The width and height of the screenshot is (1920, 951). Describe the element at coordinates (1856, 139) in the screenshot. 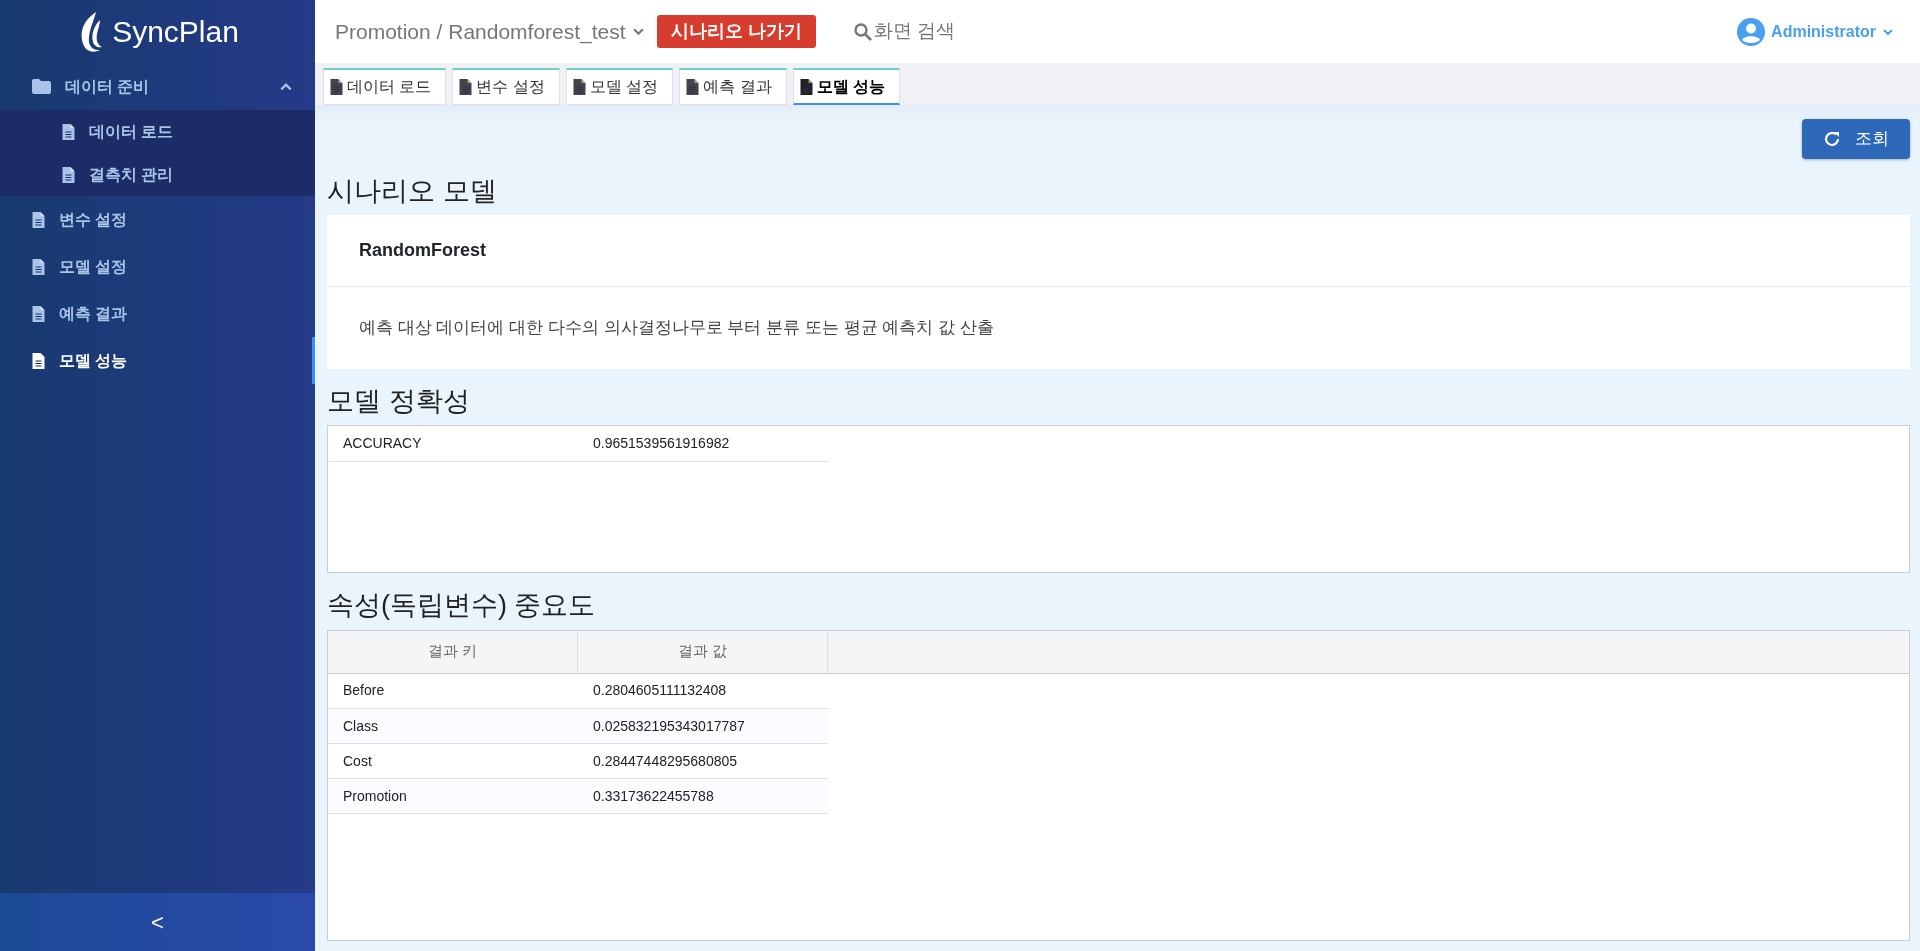

I see `refresh-button: 조회` at that location.